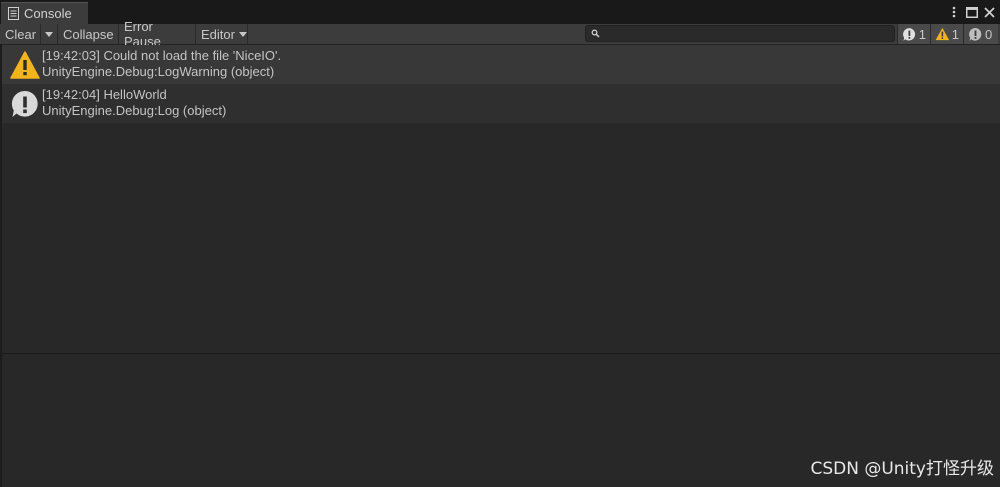 Image resolution: width=1000 pixels, height=487 pixels. What do you see at coordinates (972, 12) in the screenshot?
I see `maximize-icon` at bounding box center [972, 12].